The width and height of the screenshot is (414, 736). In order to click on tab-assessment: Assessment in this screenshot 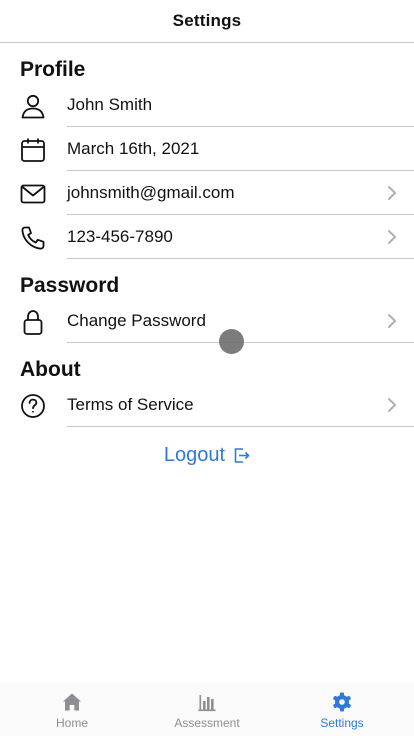, I will do `click(207, 709)`.